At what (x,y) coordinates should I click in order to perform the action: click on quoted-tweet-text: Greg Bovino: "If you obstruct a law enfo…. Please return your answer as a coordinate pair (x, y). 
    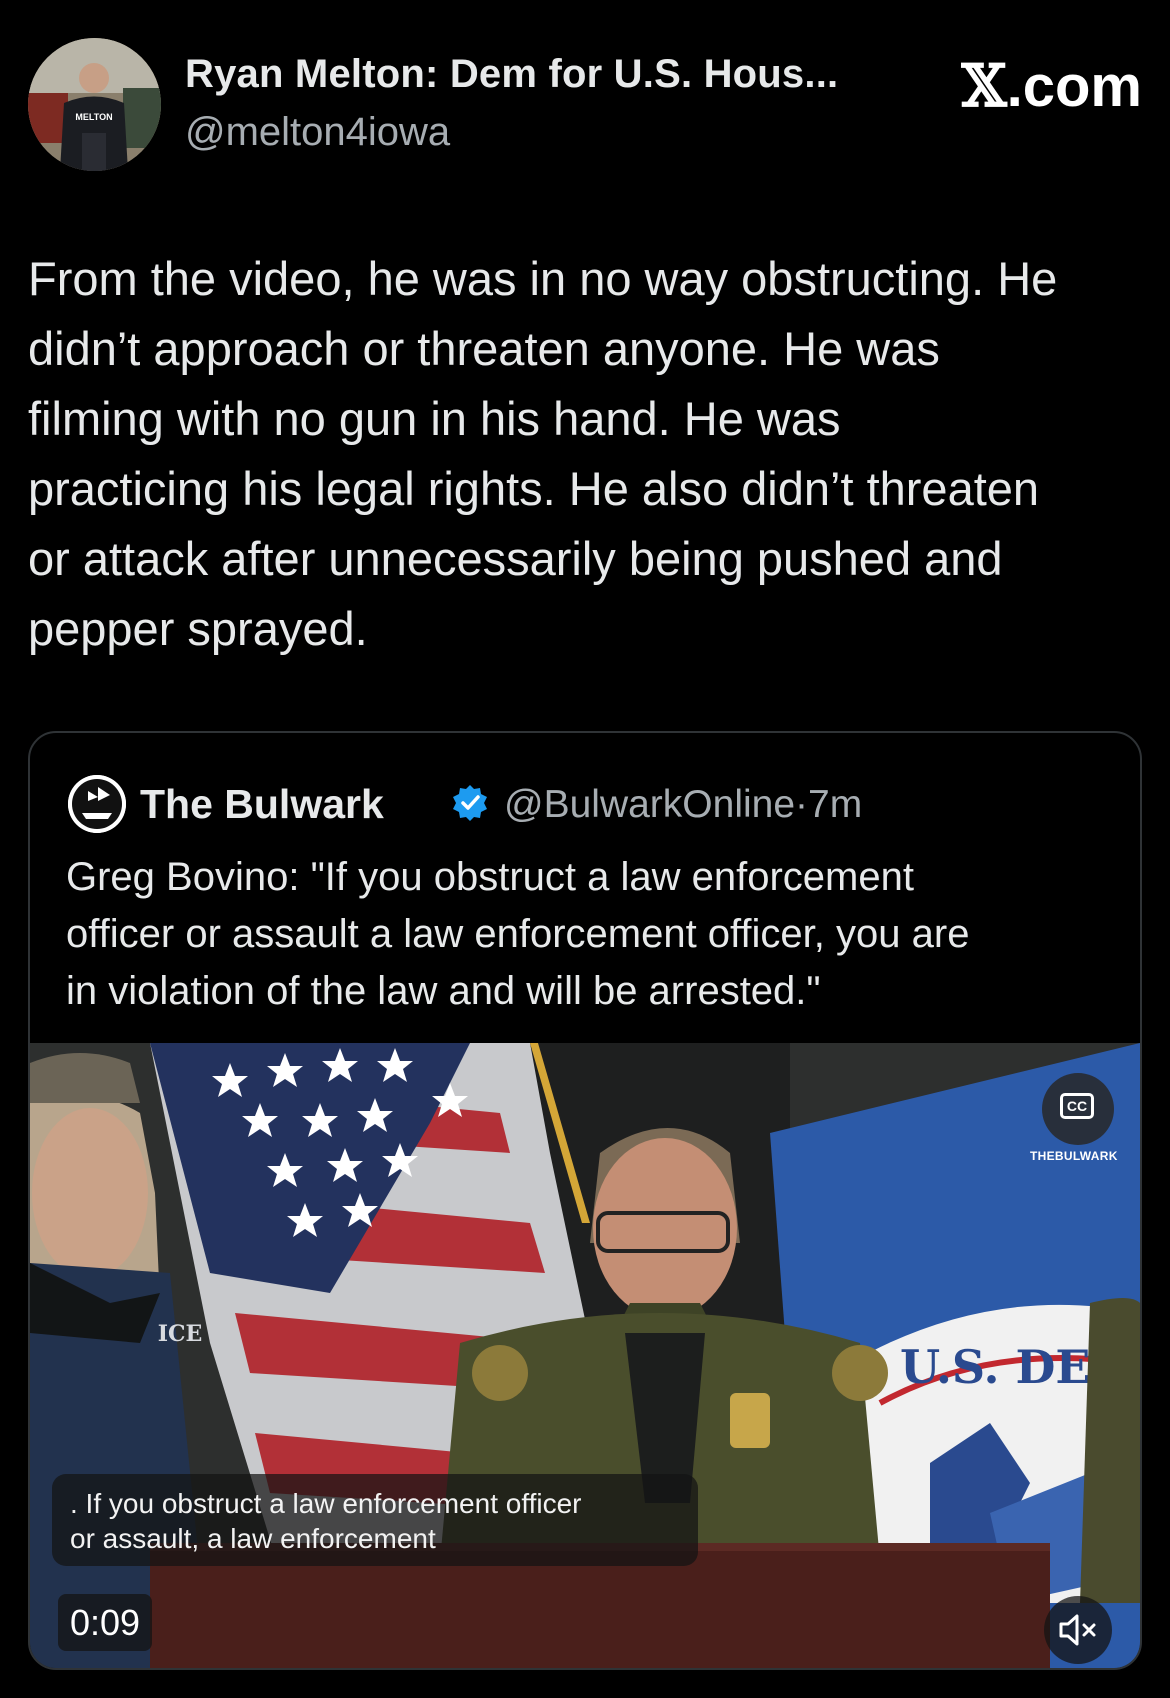
    Looking at the image, I should click on (591, 934).